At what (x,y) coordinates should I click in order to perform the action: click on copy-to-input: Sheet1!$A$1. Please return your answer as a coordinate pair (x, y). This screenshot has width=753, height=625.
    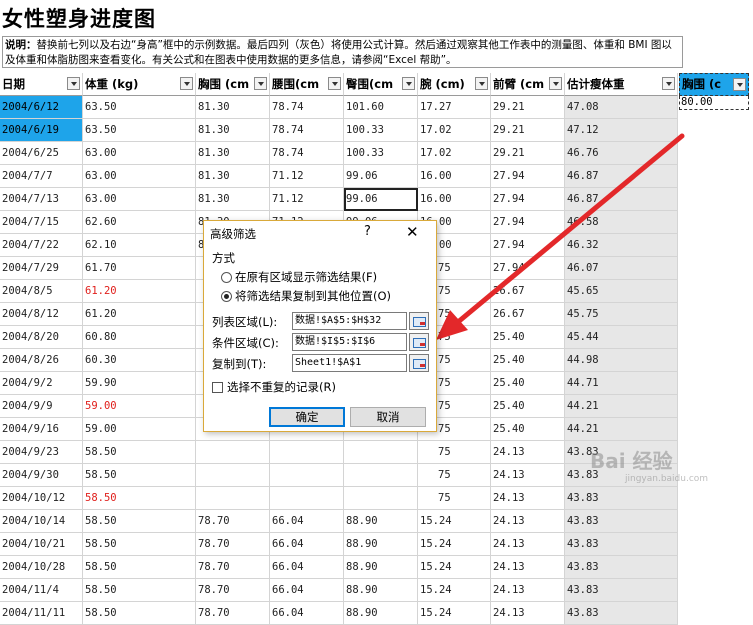
    Looking at the image, I should click on (349, 363).